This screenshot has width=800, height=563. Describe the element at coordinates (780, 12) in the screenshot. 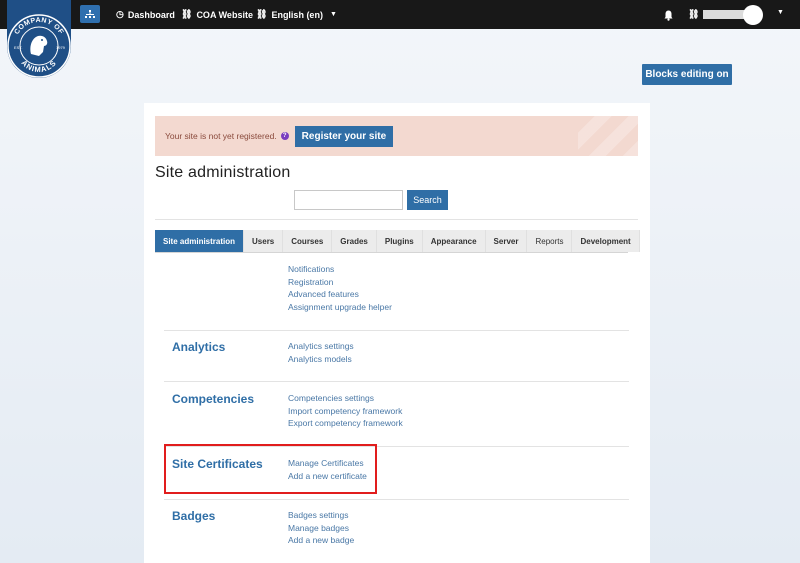

I see `user-caret-down-icon: ▼` at that location.